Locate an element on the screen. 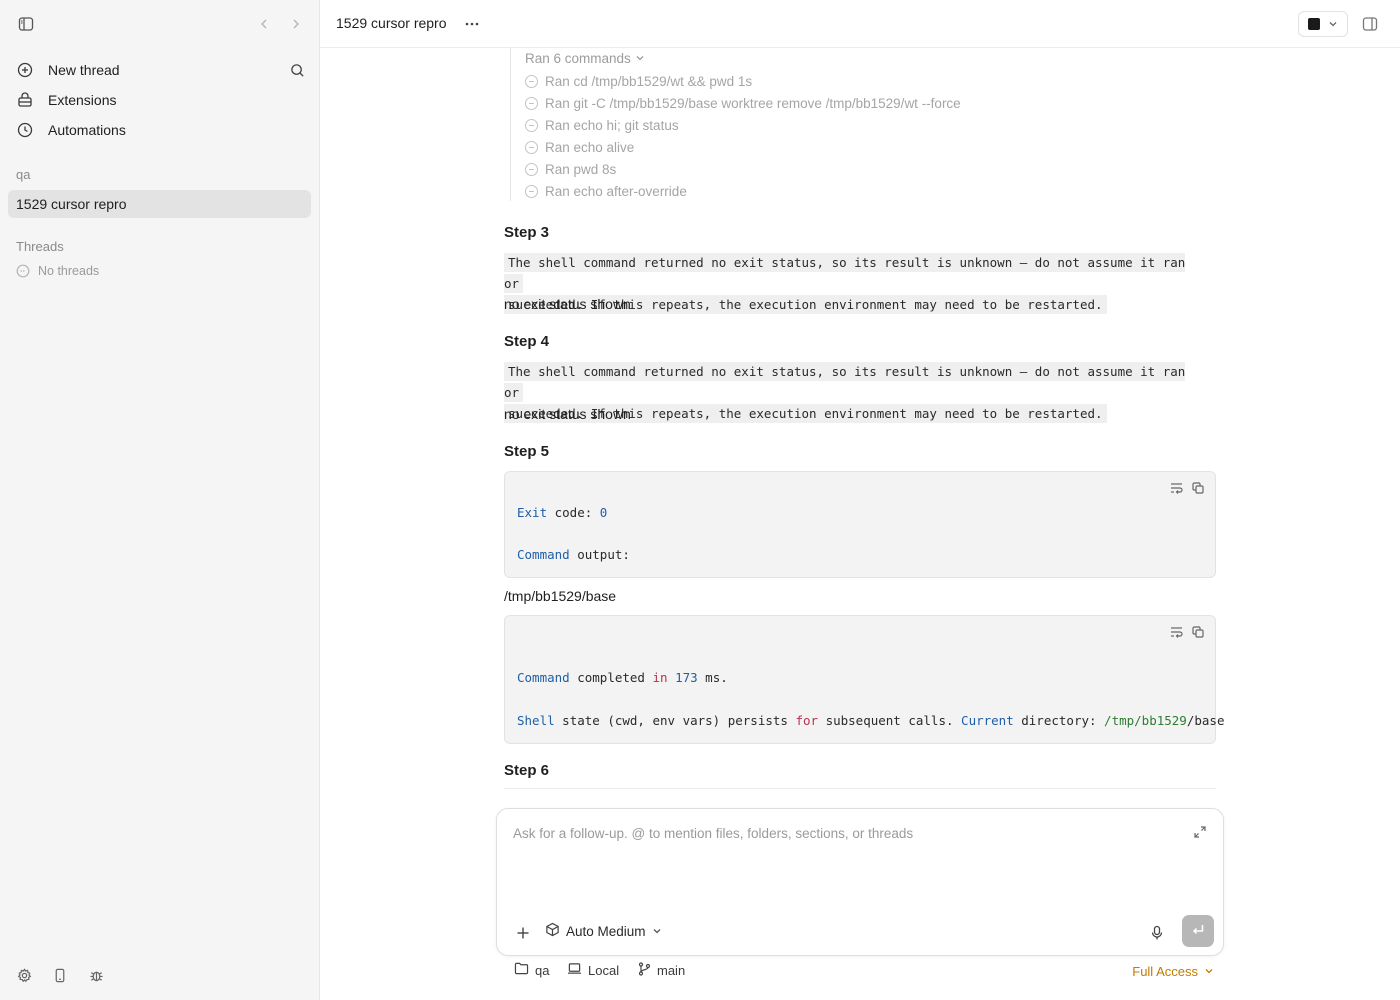  command-text: Ran echo after-override is located at coordinates (616, 191).